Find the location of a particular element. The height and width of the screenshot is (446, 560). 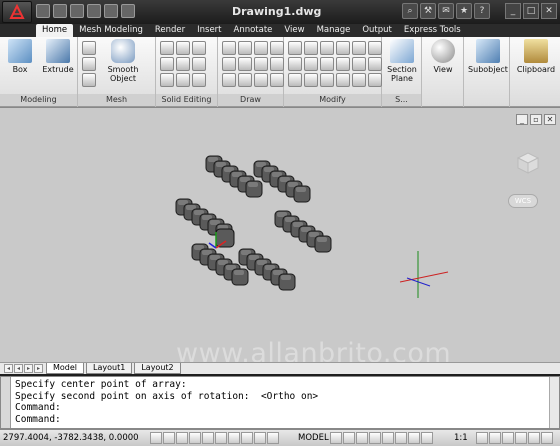

application-menu-button is located at coordinates (17, 12).